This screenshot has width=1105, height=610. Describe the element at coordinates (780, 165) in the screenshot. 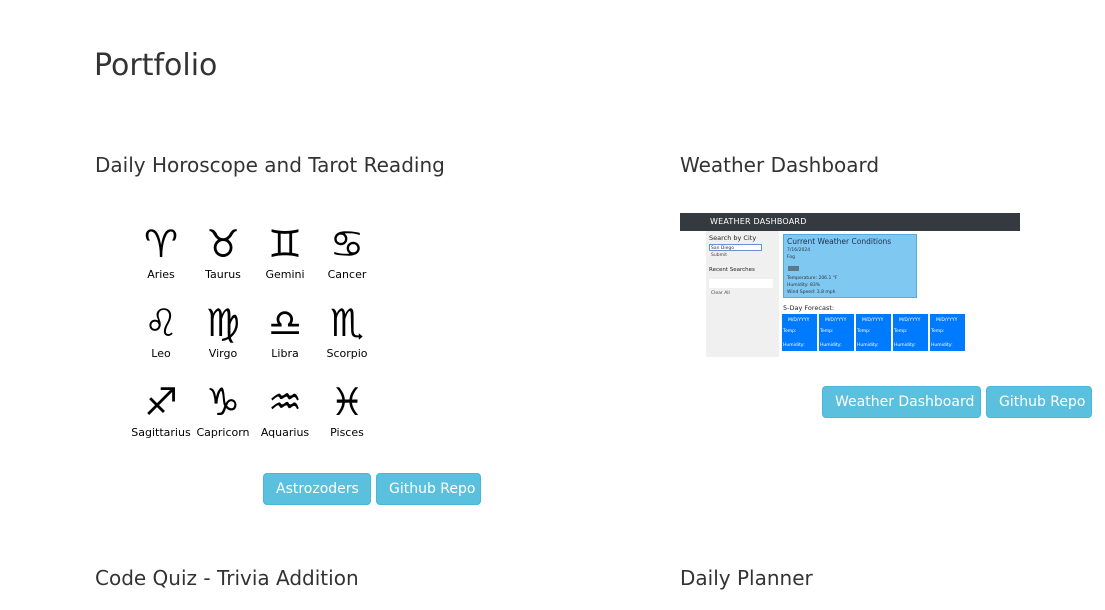

I see `project-title-weather: Weather Dashboard` at that location.